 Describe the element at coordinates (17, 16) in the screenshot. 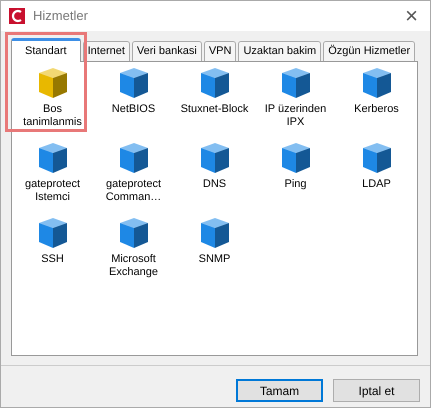

I see `app-logo-icon` at that location.